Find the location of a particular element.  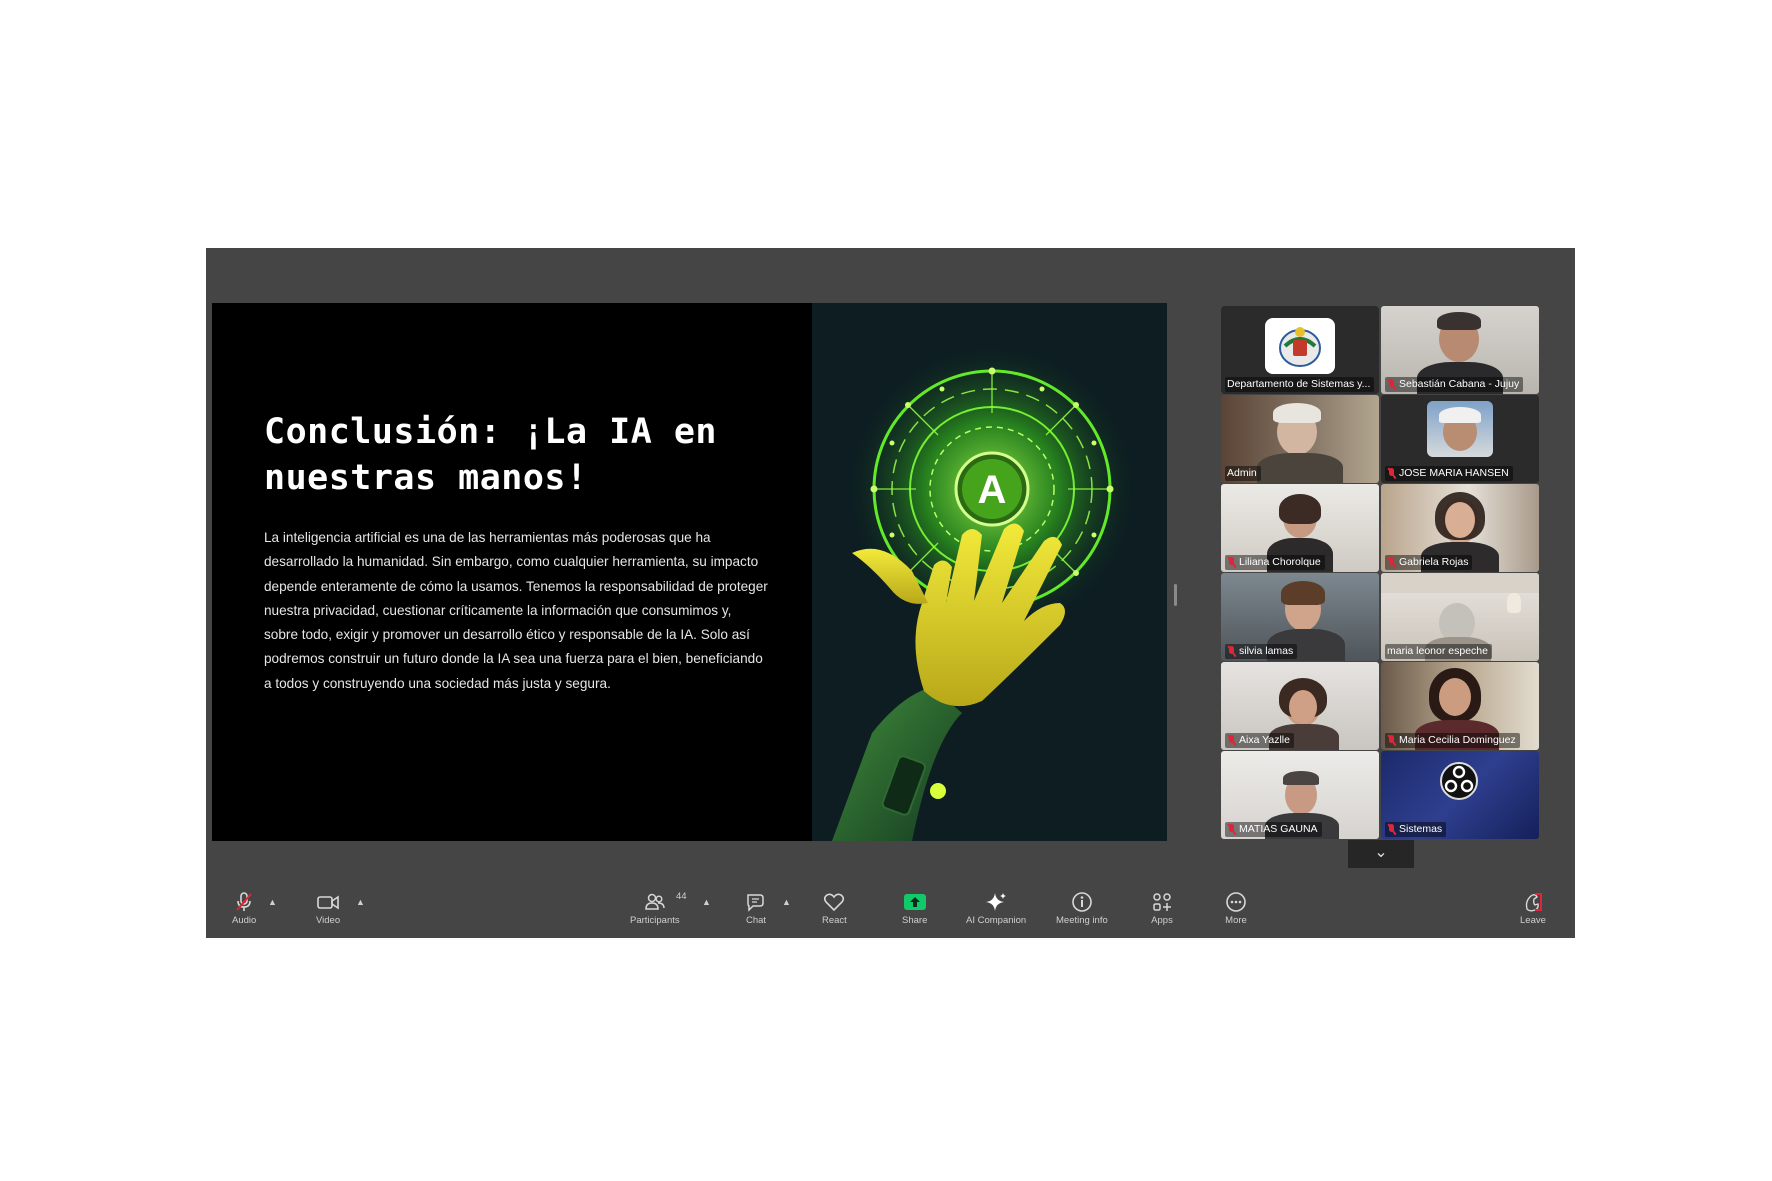

chat-bubble-icon is located at coordinates (755, 903).